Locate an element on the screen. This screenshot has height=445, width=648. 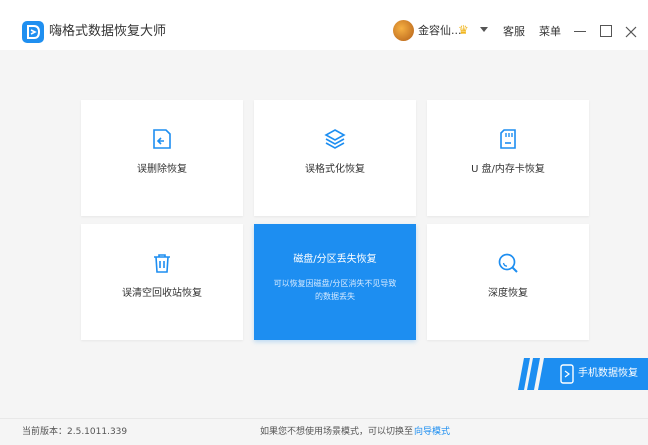
maximize-button is located at coordinates (606, 31).